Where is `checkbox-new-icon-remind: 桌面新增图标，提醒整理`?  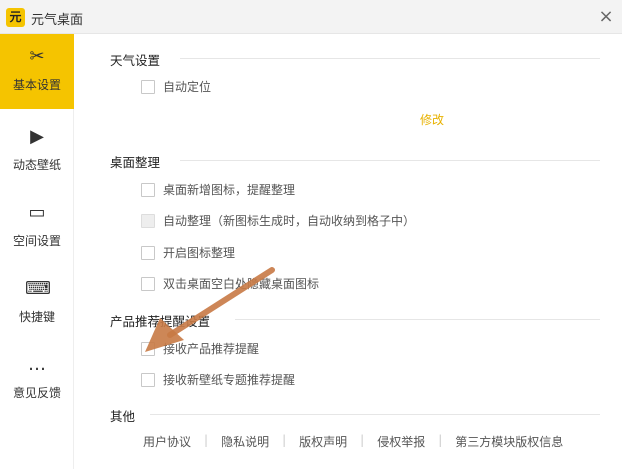 checkbox-new-icon-remind: 桌面新增图标，提醒整理 is located at coordinates (218, 189).